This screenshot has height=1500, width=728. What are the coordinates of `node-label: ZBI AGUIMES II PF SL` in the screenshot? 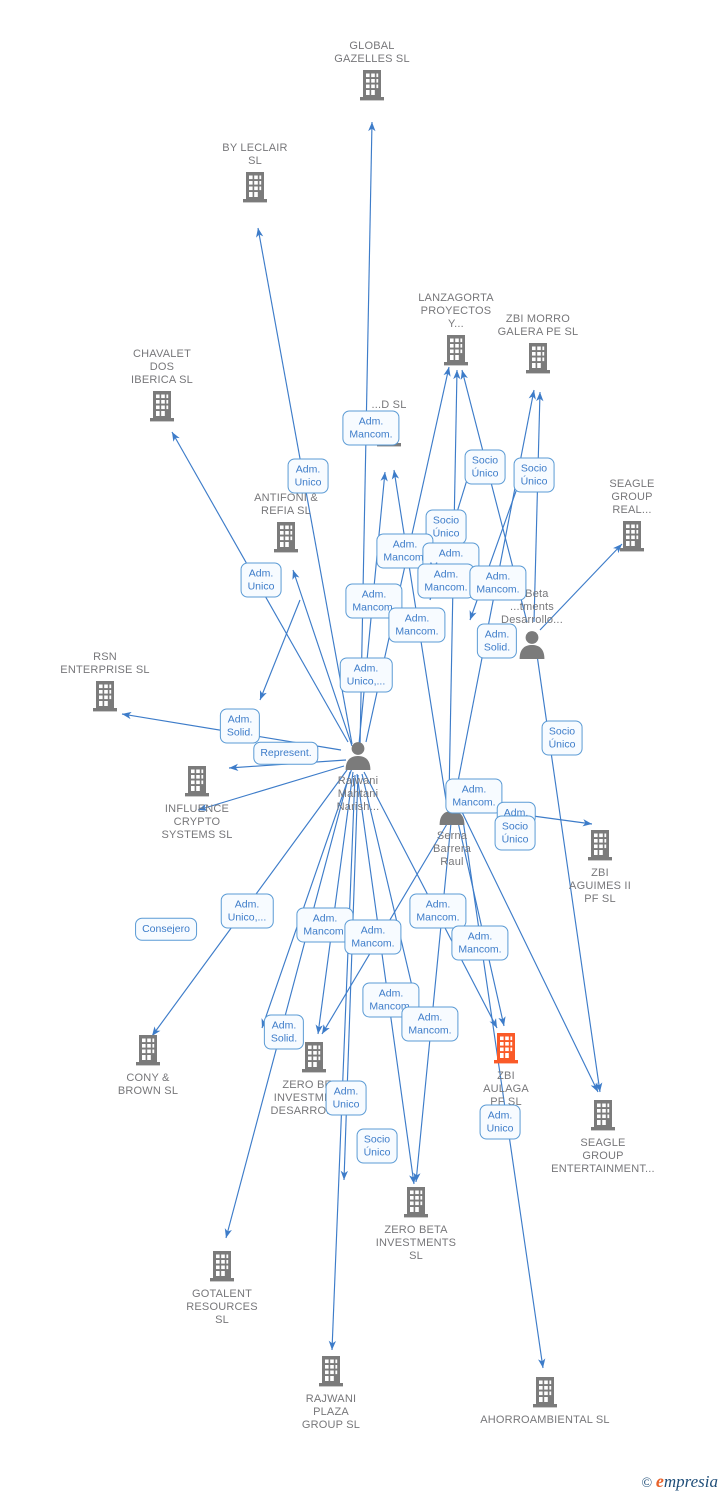 It's located at (600, 886).